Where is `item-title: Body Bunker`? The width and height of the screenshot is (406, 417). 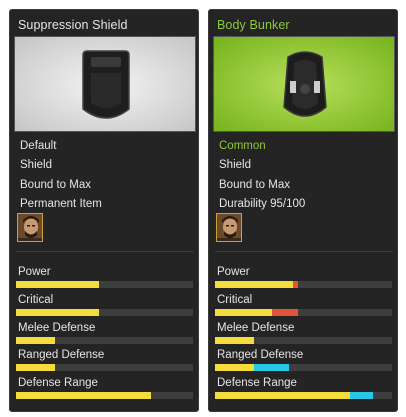 item-title: Body Bunker is located at coordinates (253, 25).